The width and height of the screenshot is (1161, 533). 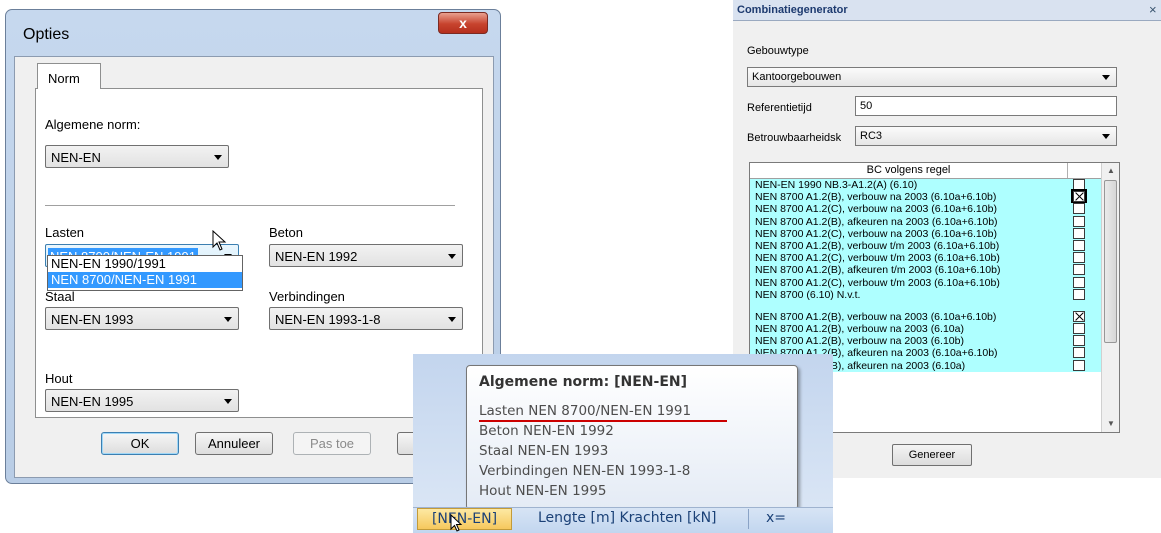 I want to click on algemene-norm-select: NEN-EN, so click(x=137, y=156).